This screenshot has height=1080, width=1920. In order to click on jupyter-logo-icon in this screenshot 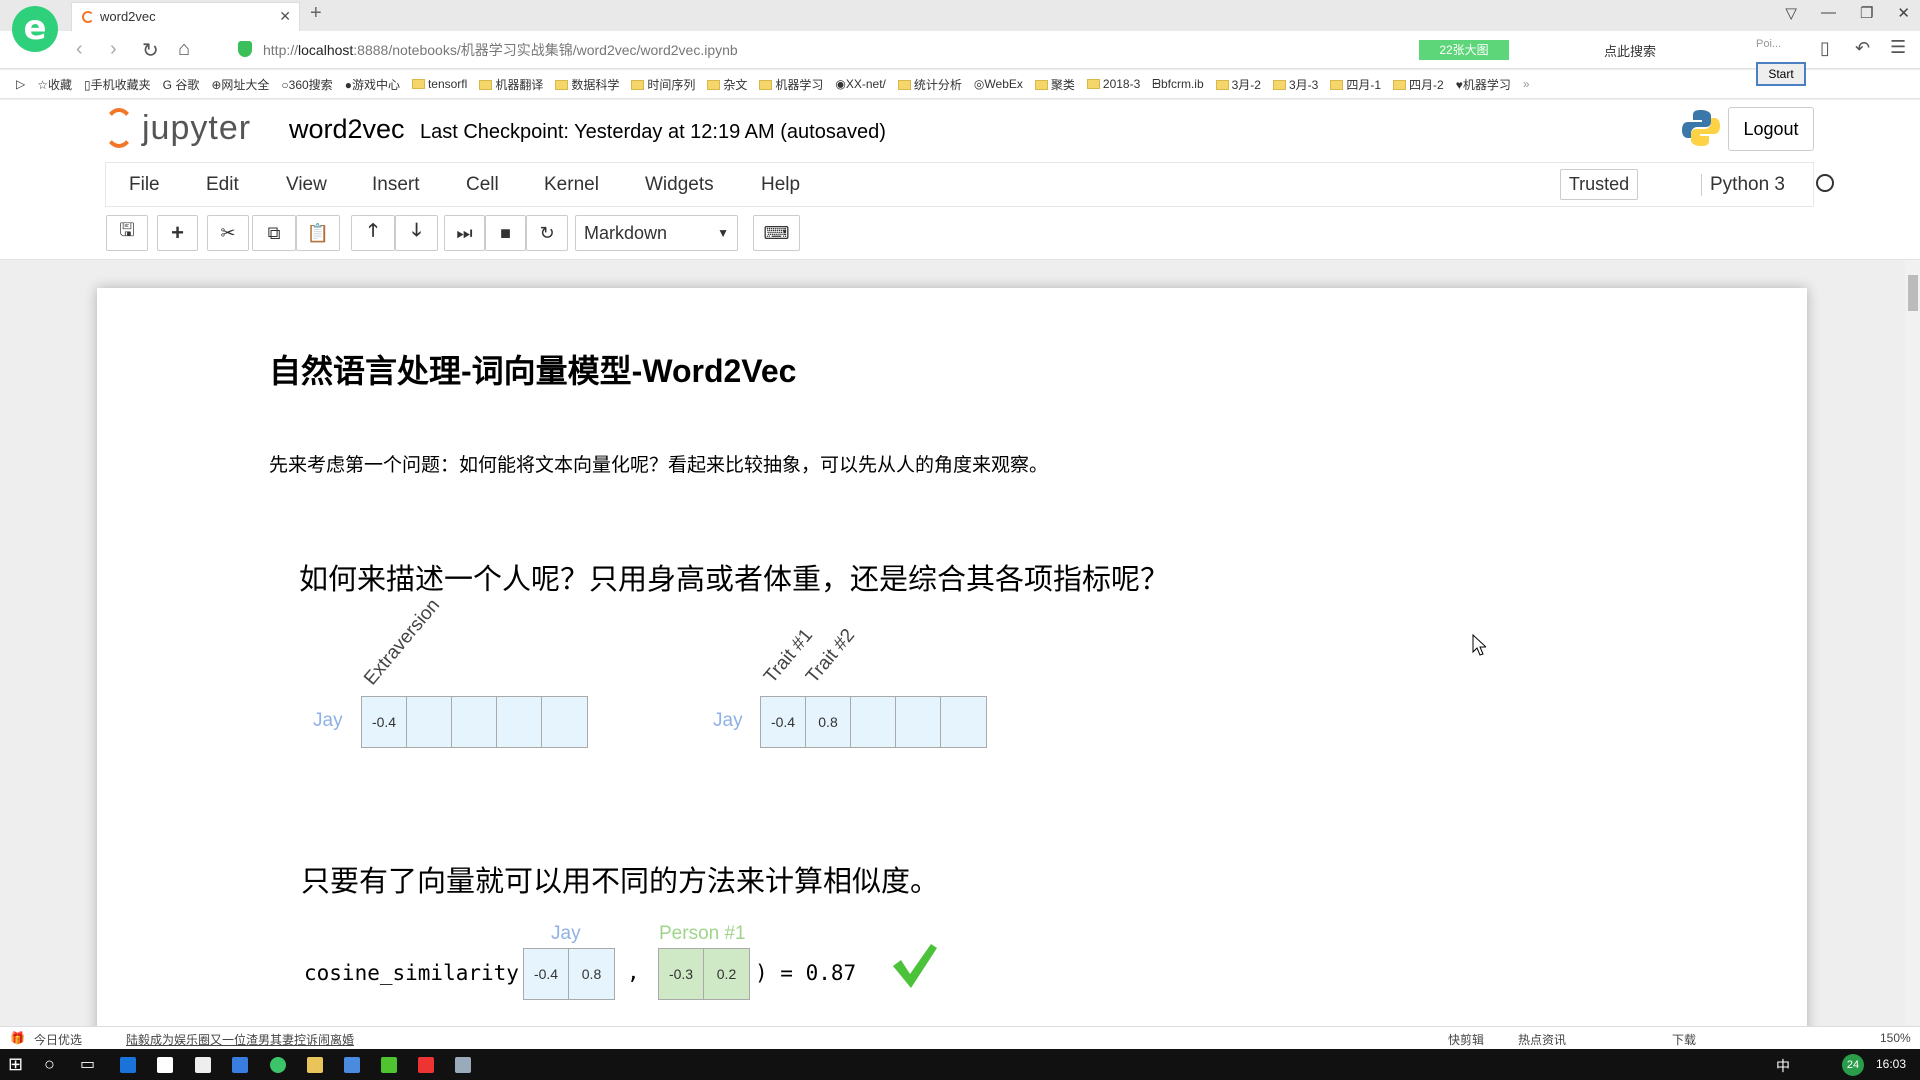, I will do `click(119, 128)`.